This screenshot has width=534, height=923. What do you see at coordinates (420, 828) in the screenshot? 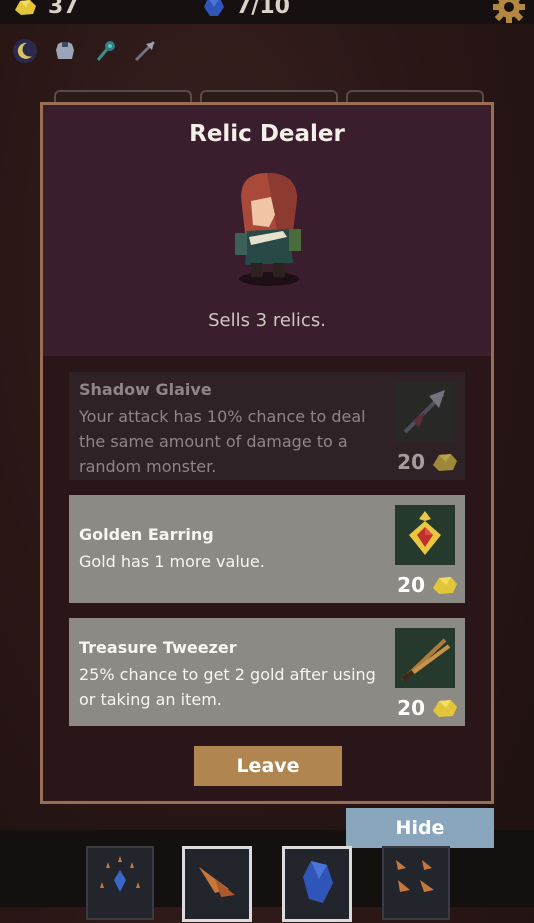
I see `hide-button: Hide` at bounding box center [420, 828].